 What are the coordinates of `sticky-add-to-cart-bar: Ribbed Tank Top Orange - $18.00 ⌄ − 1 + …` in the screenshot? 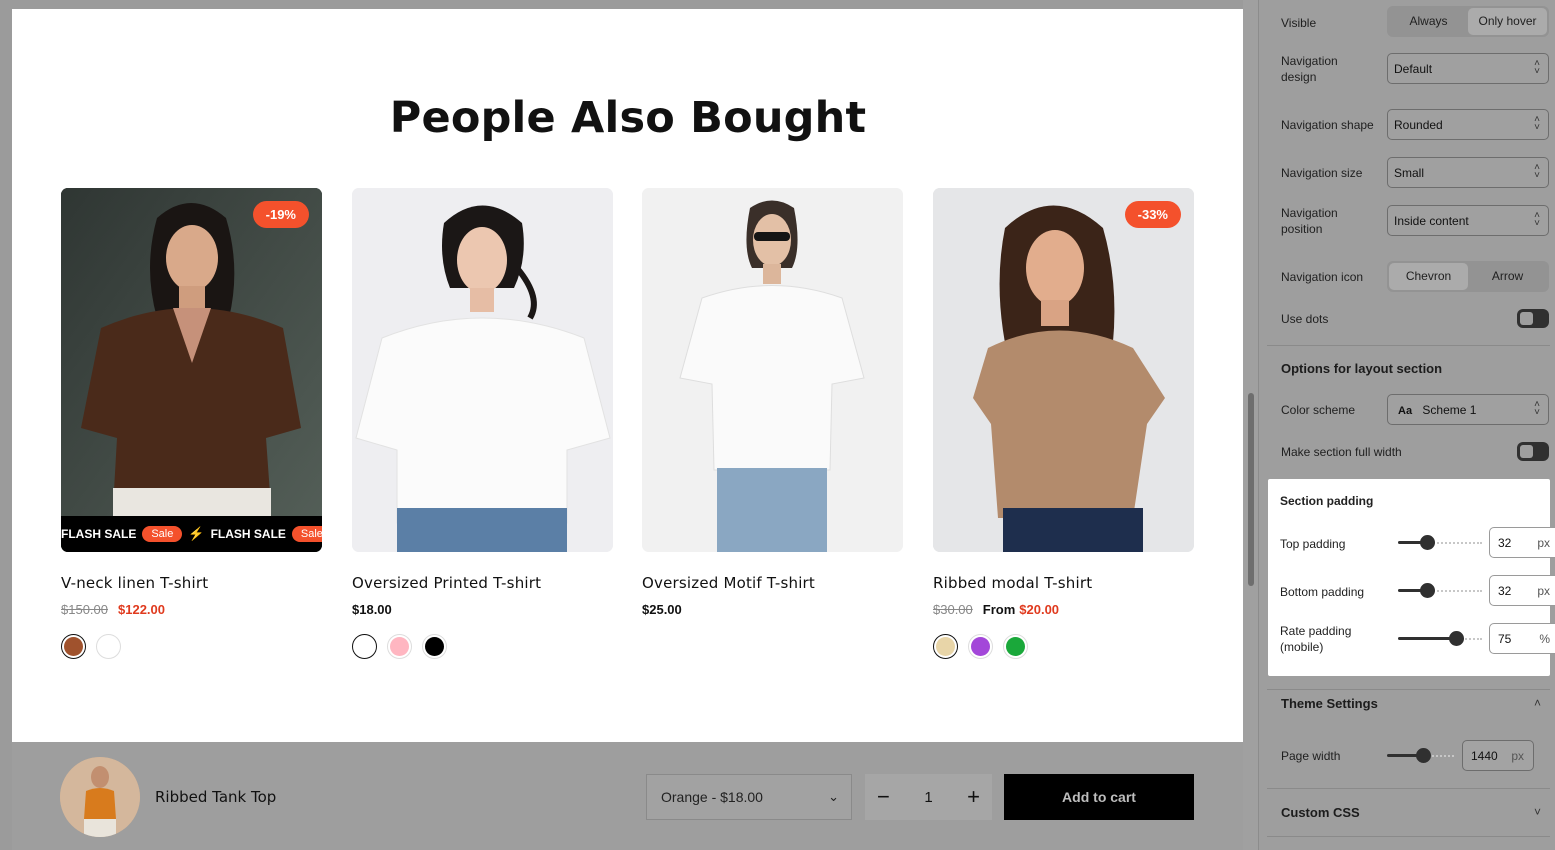 It's located at (627, 796).